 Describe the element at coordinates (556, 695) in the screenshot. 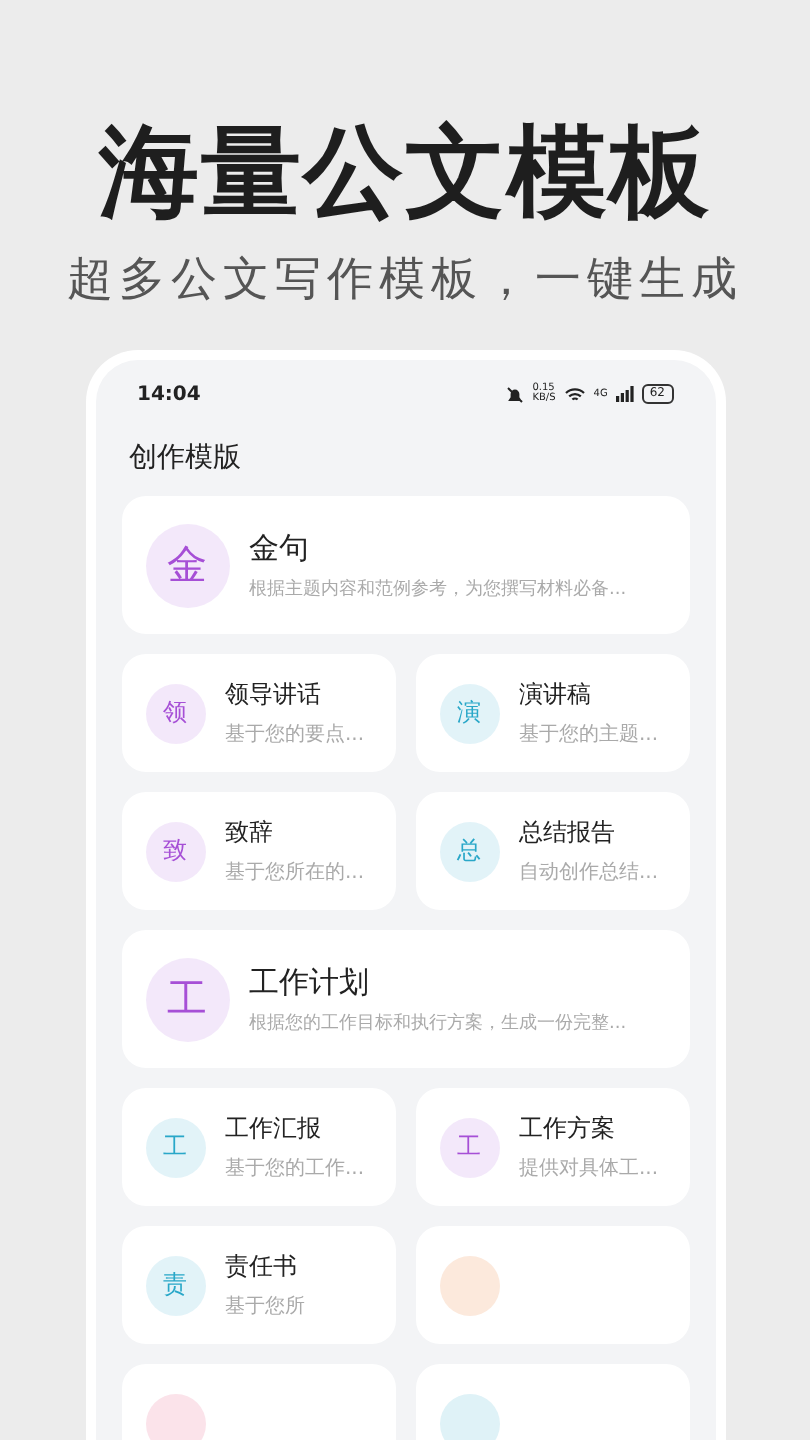

I see `card-title: 演讲稿` at that location.